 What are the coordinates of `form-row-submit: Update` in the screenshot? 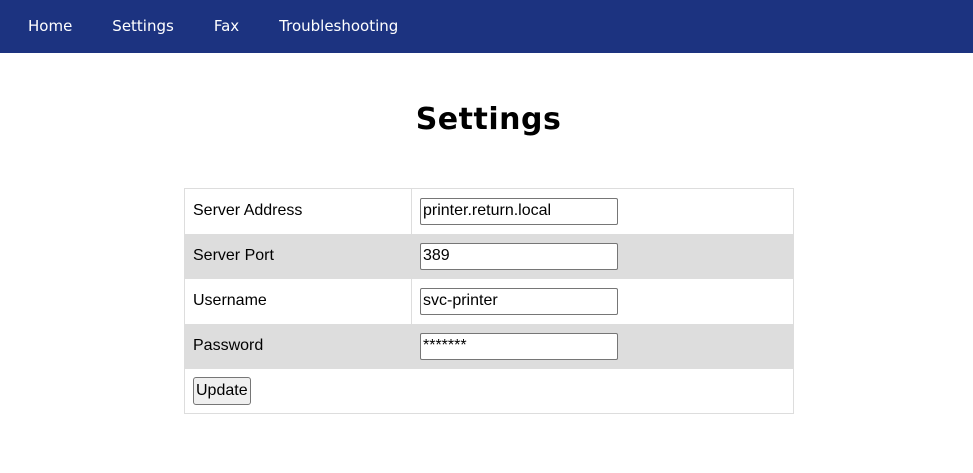 It's located at (489, 391).